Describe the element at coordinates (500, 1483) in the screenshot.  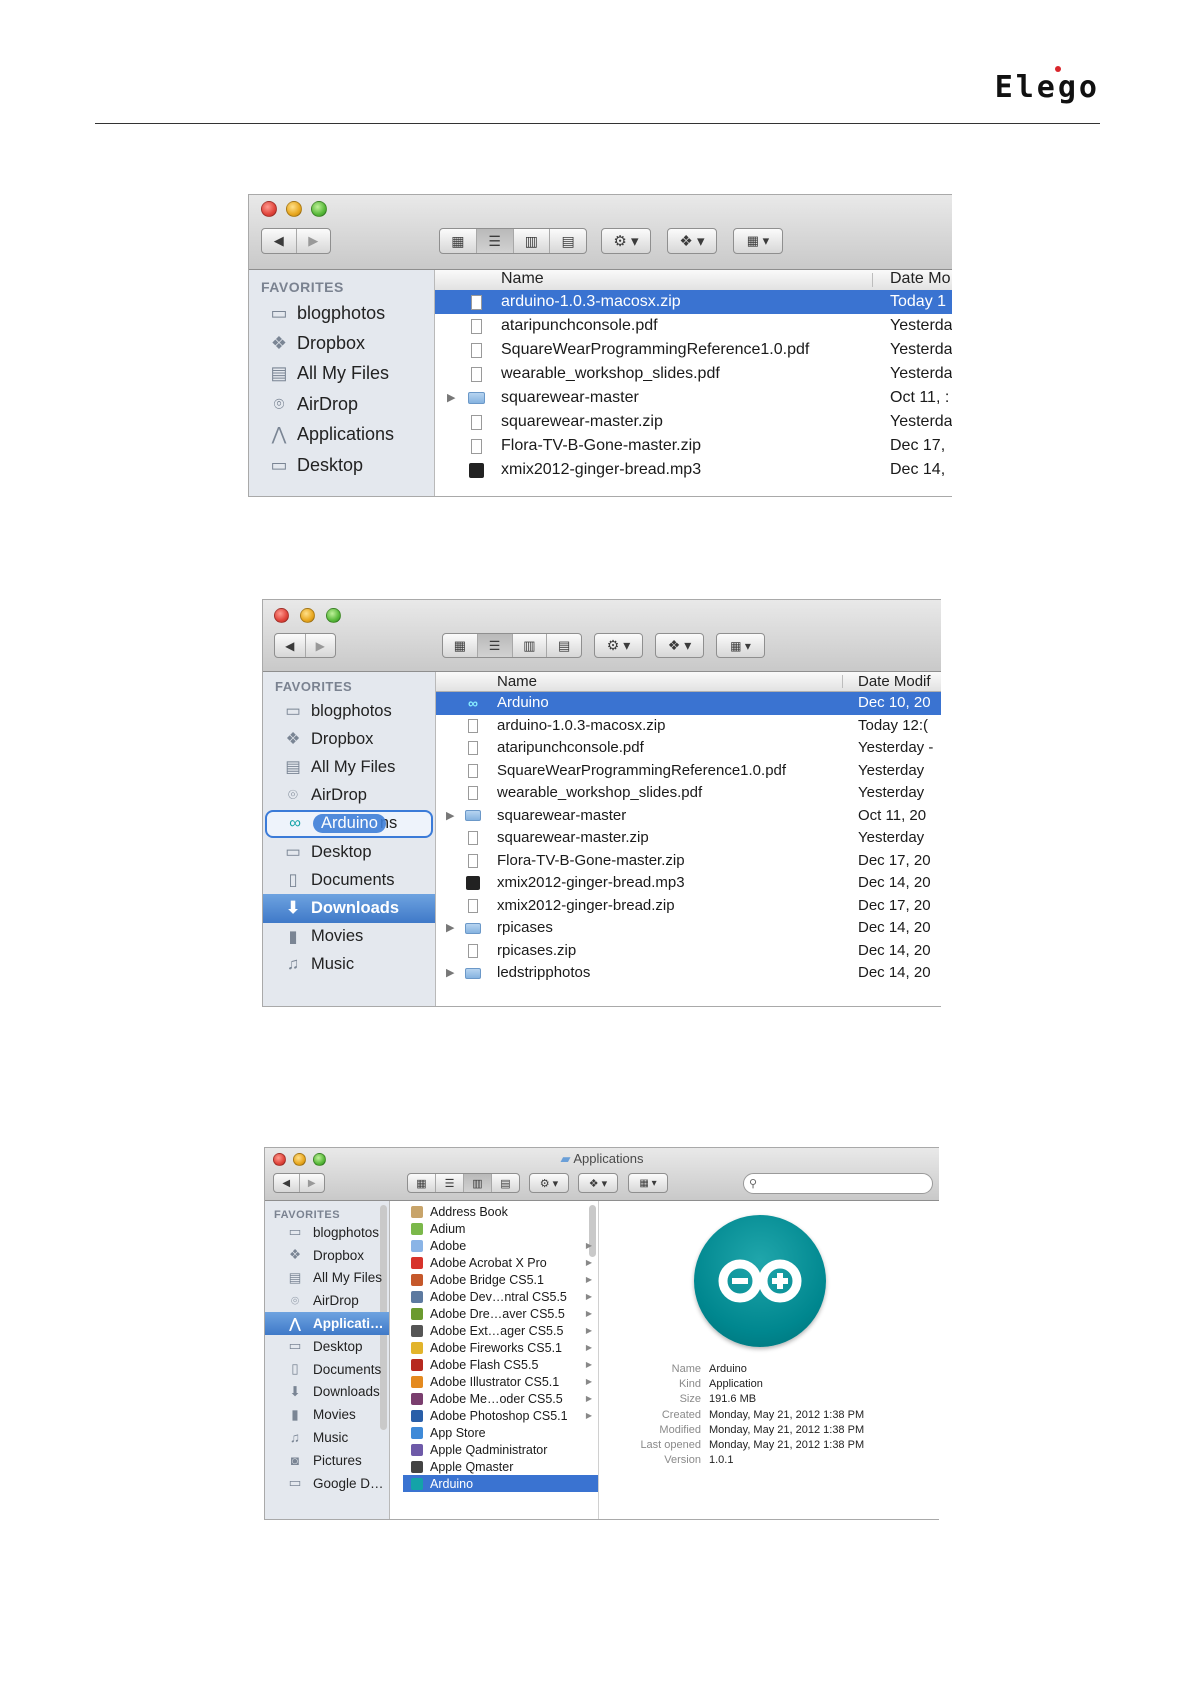
I see `app-list-item: Arduino` at that location.